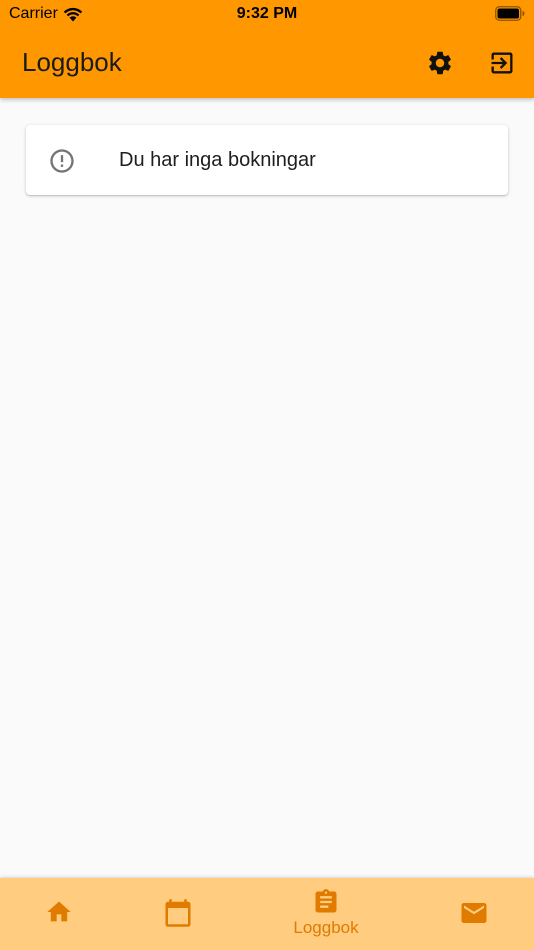  Describe the element at coordinates (217, 160) in the screenshot. I see `empty-state-message: Du har inga bokningar` at that location.